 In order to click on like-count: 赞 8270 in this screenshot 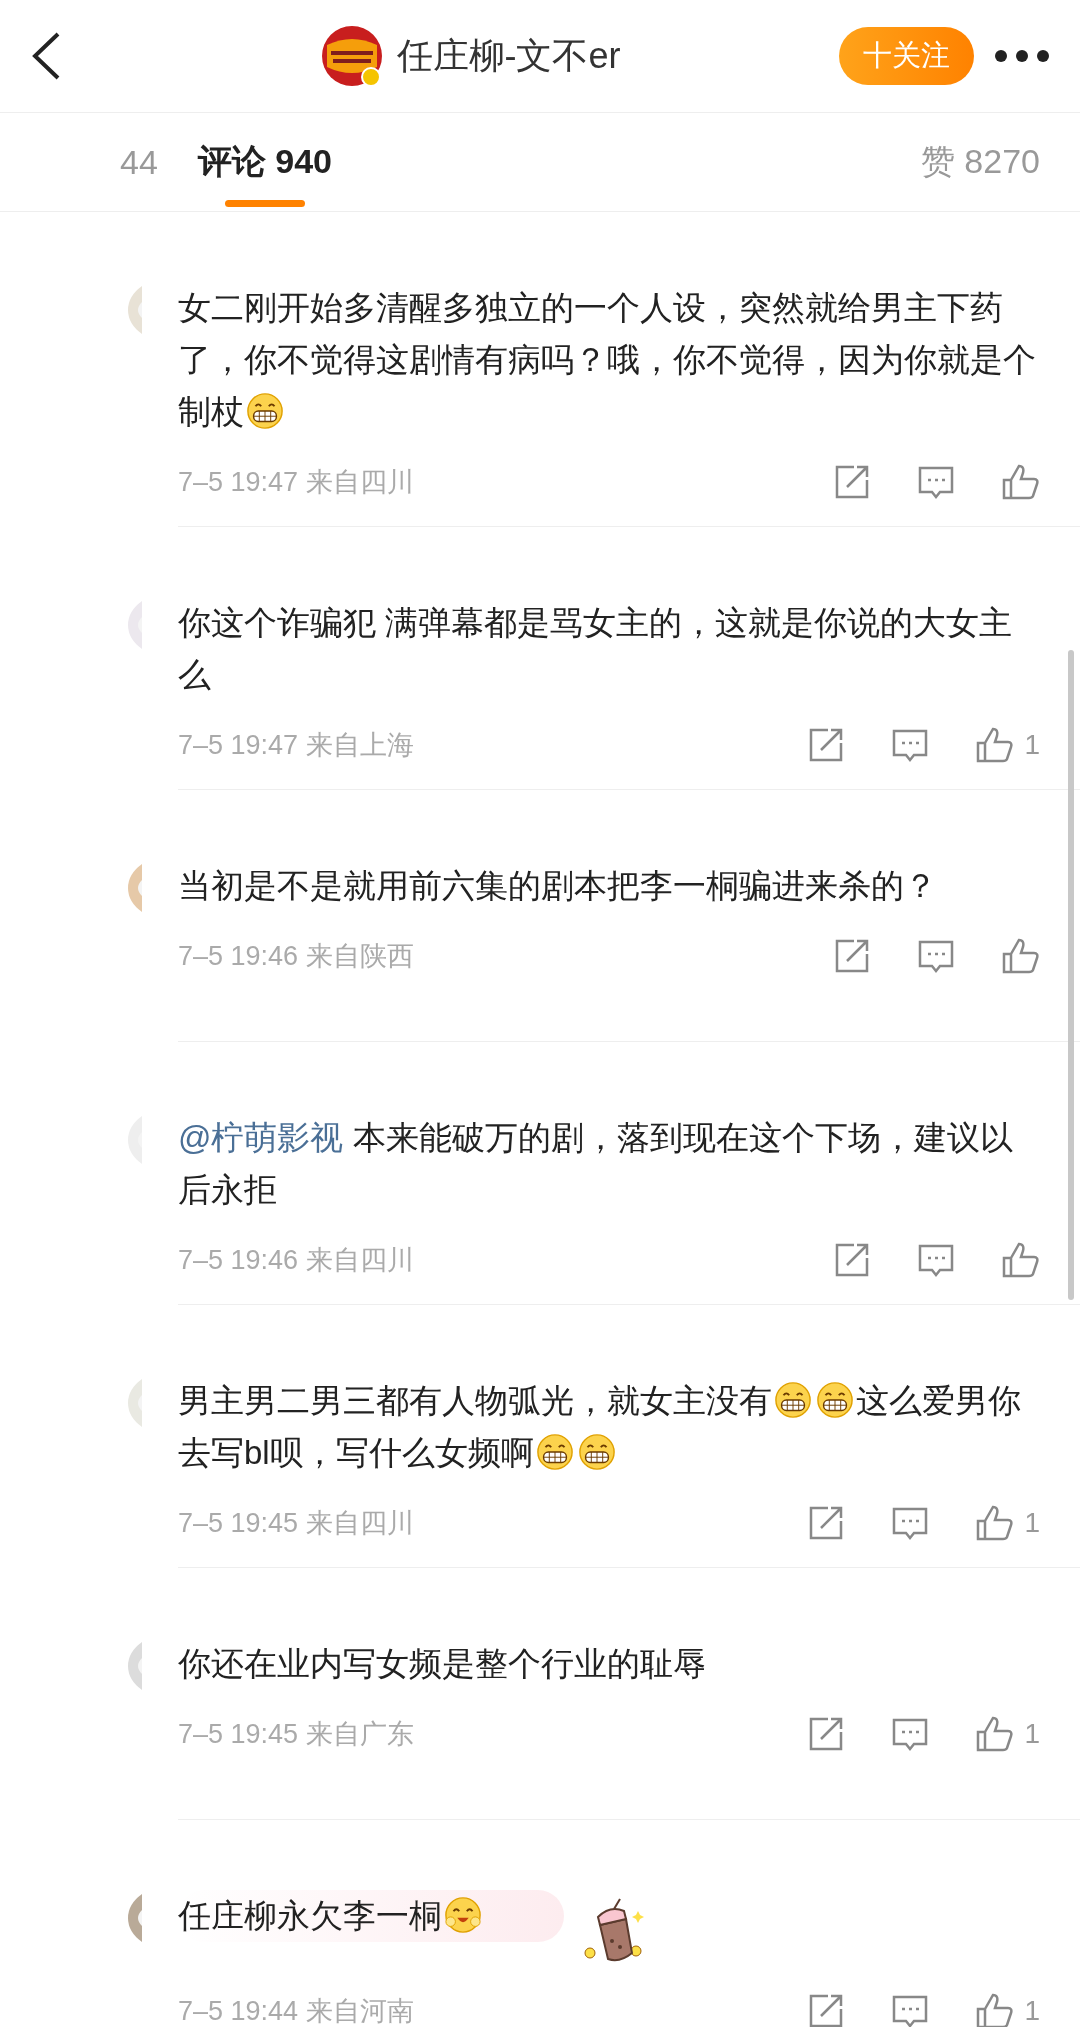, I will do `click(980, 161)`.